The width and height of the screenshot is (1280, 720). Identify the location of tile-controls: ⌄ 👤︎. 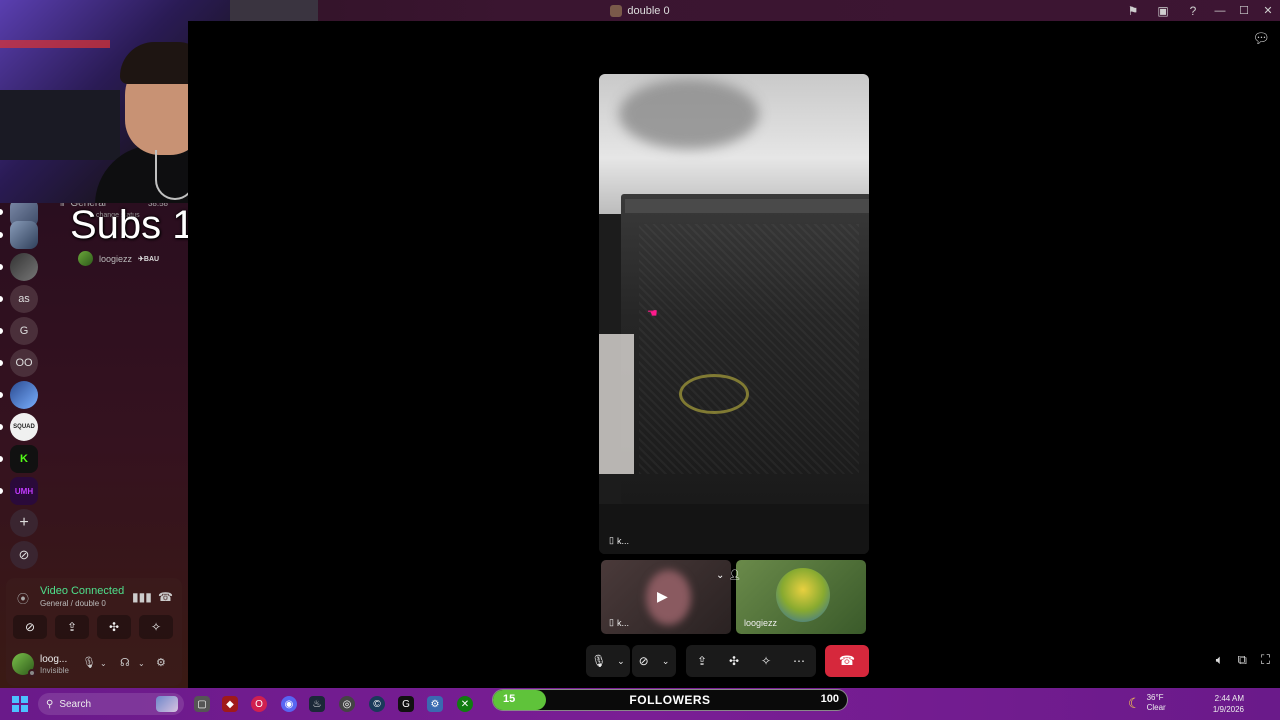
(732, 575).